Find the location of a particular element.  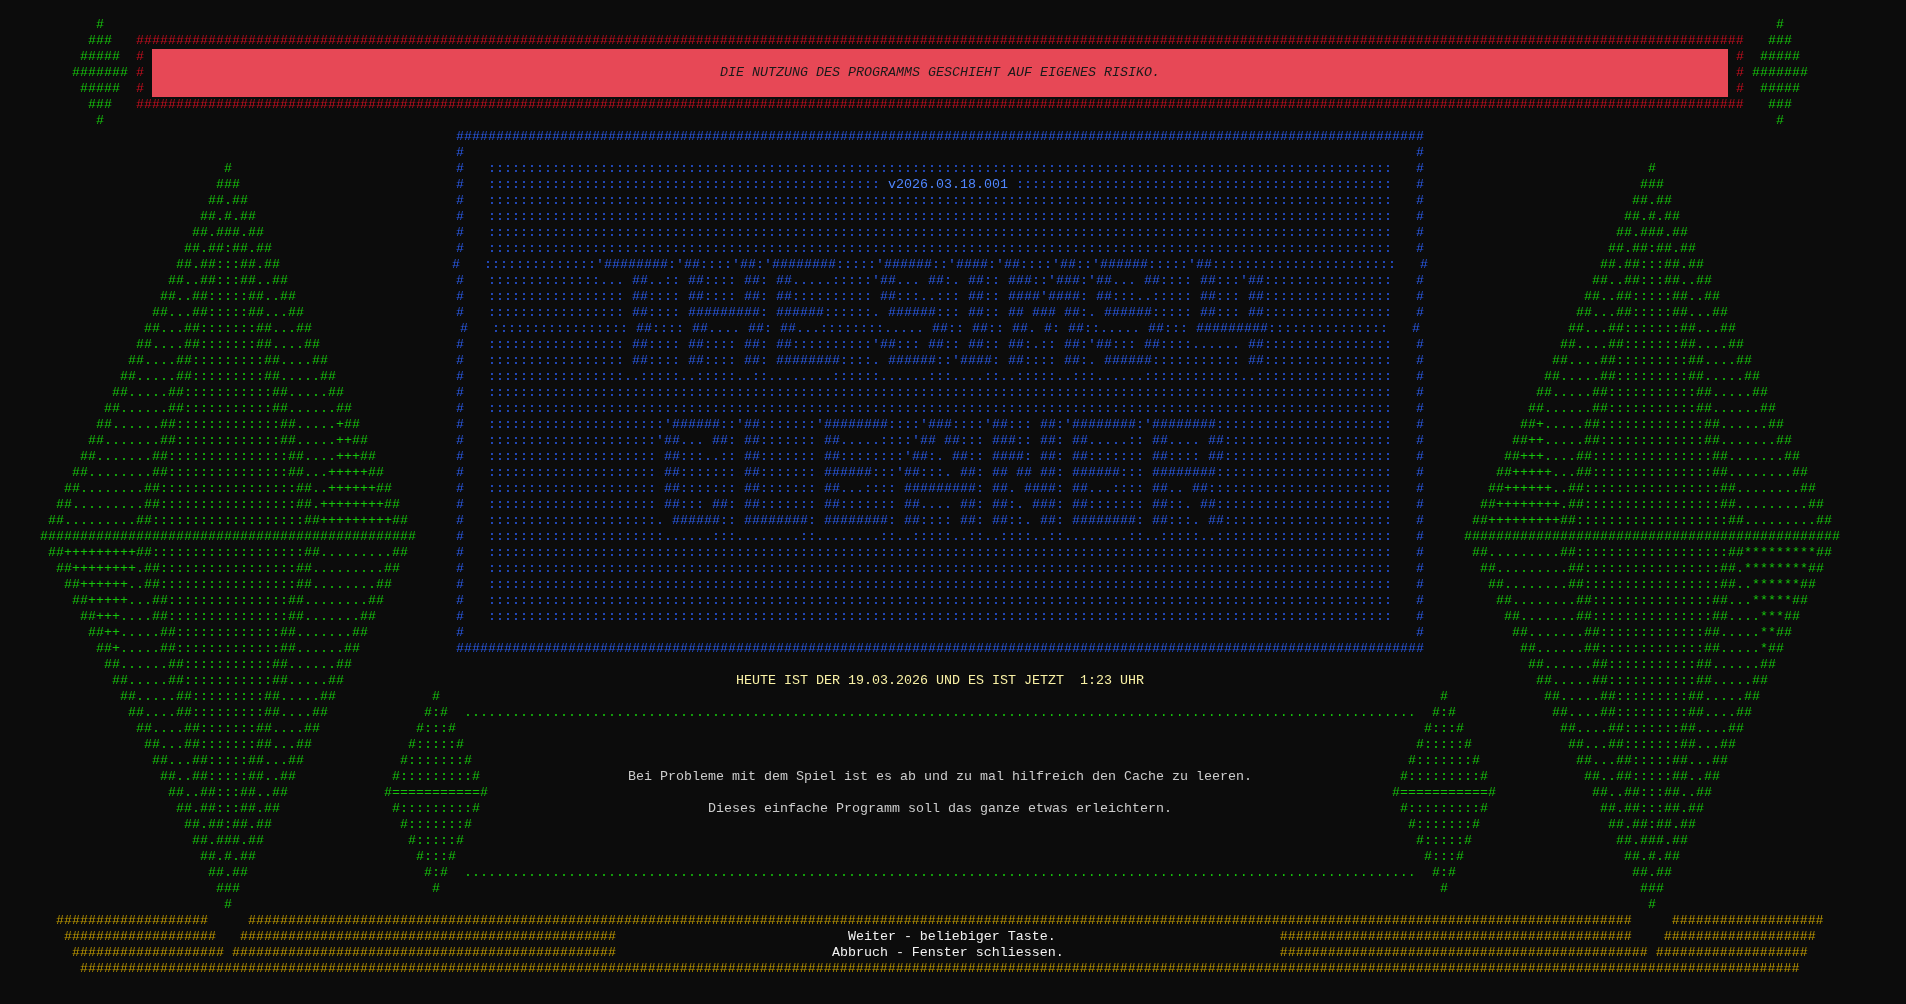

ascii-art-line: ##+++++++++##:::::::::::::::::::##.........## is located at coordinates (228, 553).